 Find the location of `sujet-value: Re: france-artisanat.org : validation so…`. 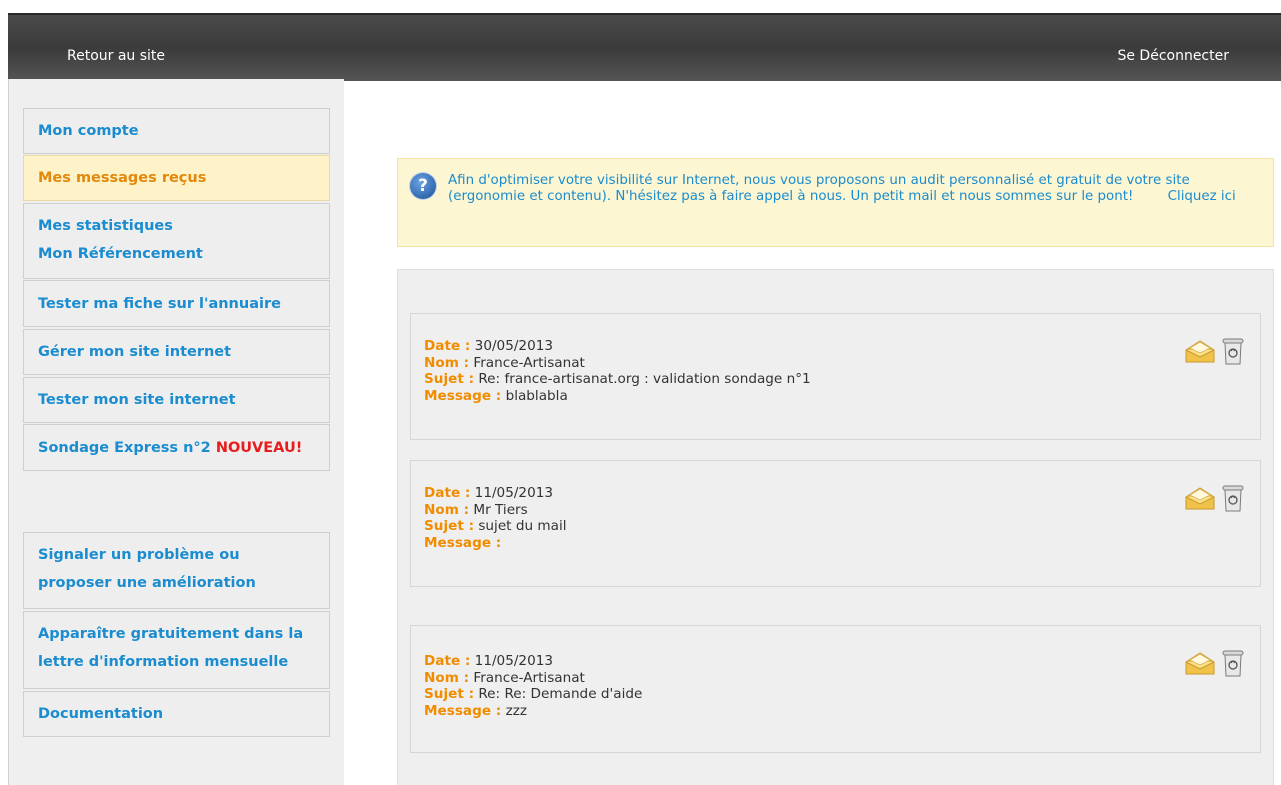

sujet-value: Re: france-artisanat.org : validation so… is located at coordinates (644, 379).